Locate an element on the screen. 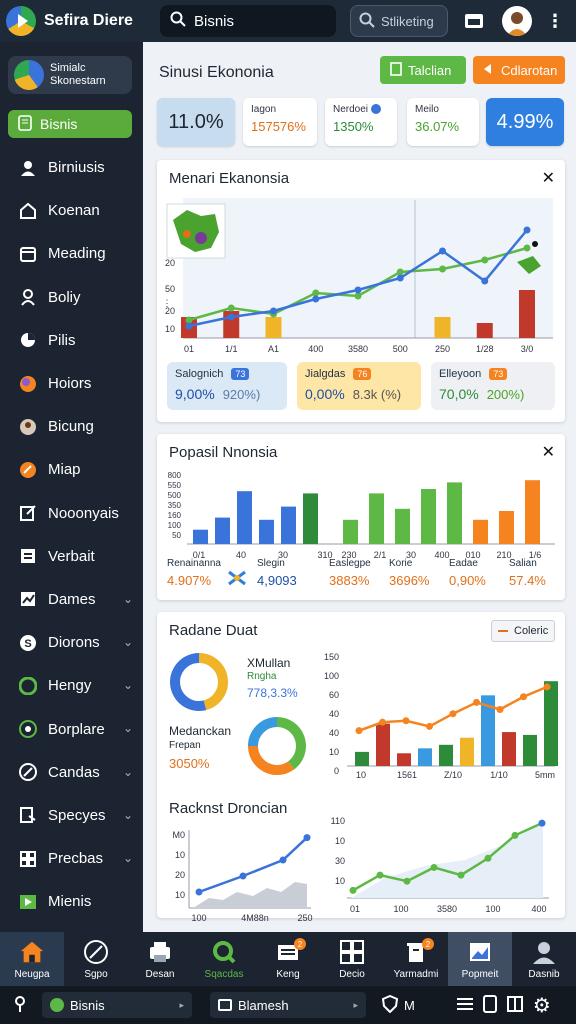 The image size is (576, 1024). bottom-nav-item-3: Sqacdas is located at coordinates (224, 959).